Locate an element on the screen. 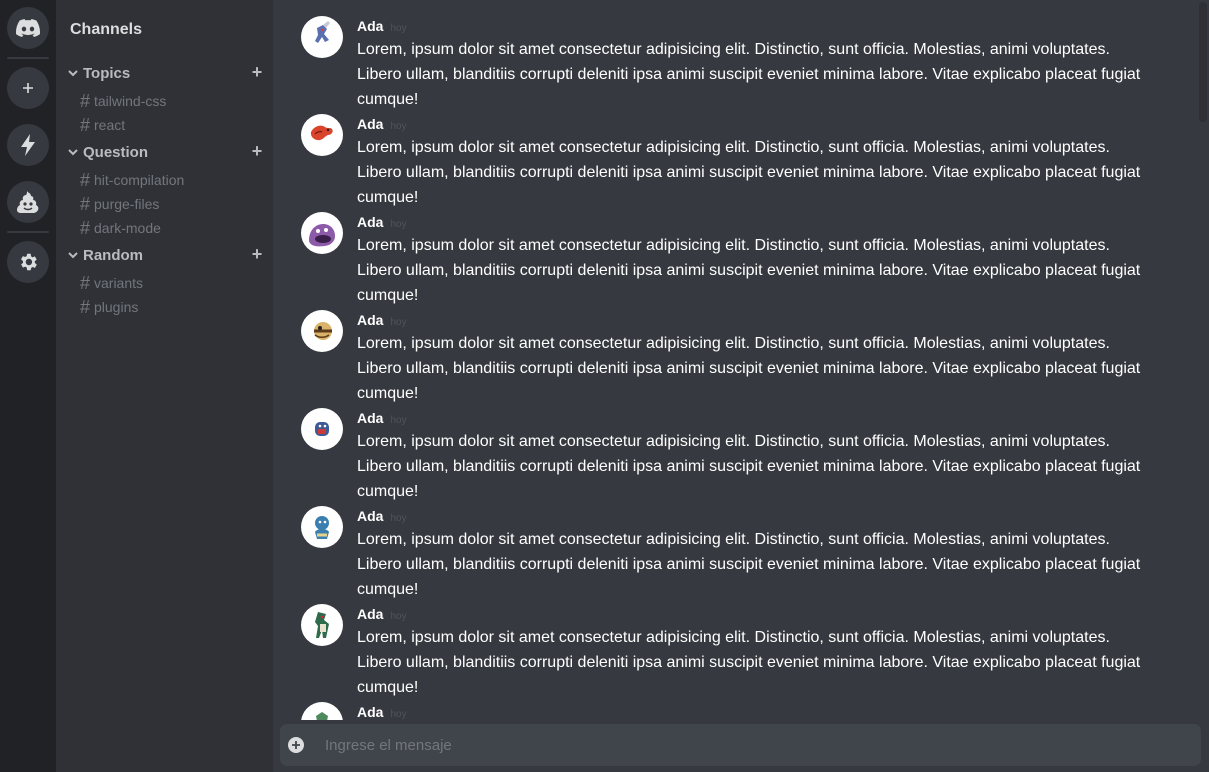 This screenshot has height=772, width=1209. channel-item: # tailwind-css is located at coordinates (171, 101).